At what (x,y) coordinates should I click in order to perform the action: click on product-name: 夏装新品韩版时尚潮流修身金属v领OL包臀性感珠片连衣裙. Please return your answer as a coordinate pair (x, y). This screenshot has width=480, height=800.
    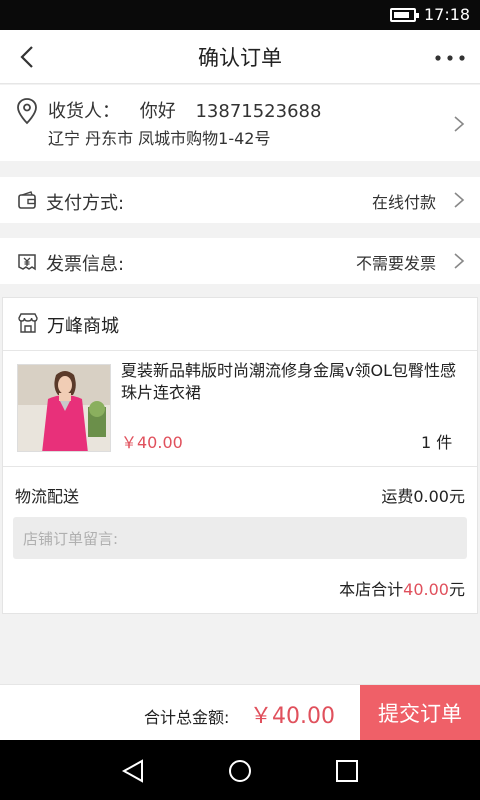
    Looking at the image, I should click on (294, 382).